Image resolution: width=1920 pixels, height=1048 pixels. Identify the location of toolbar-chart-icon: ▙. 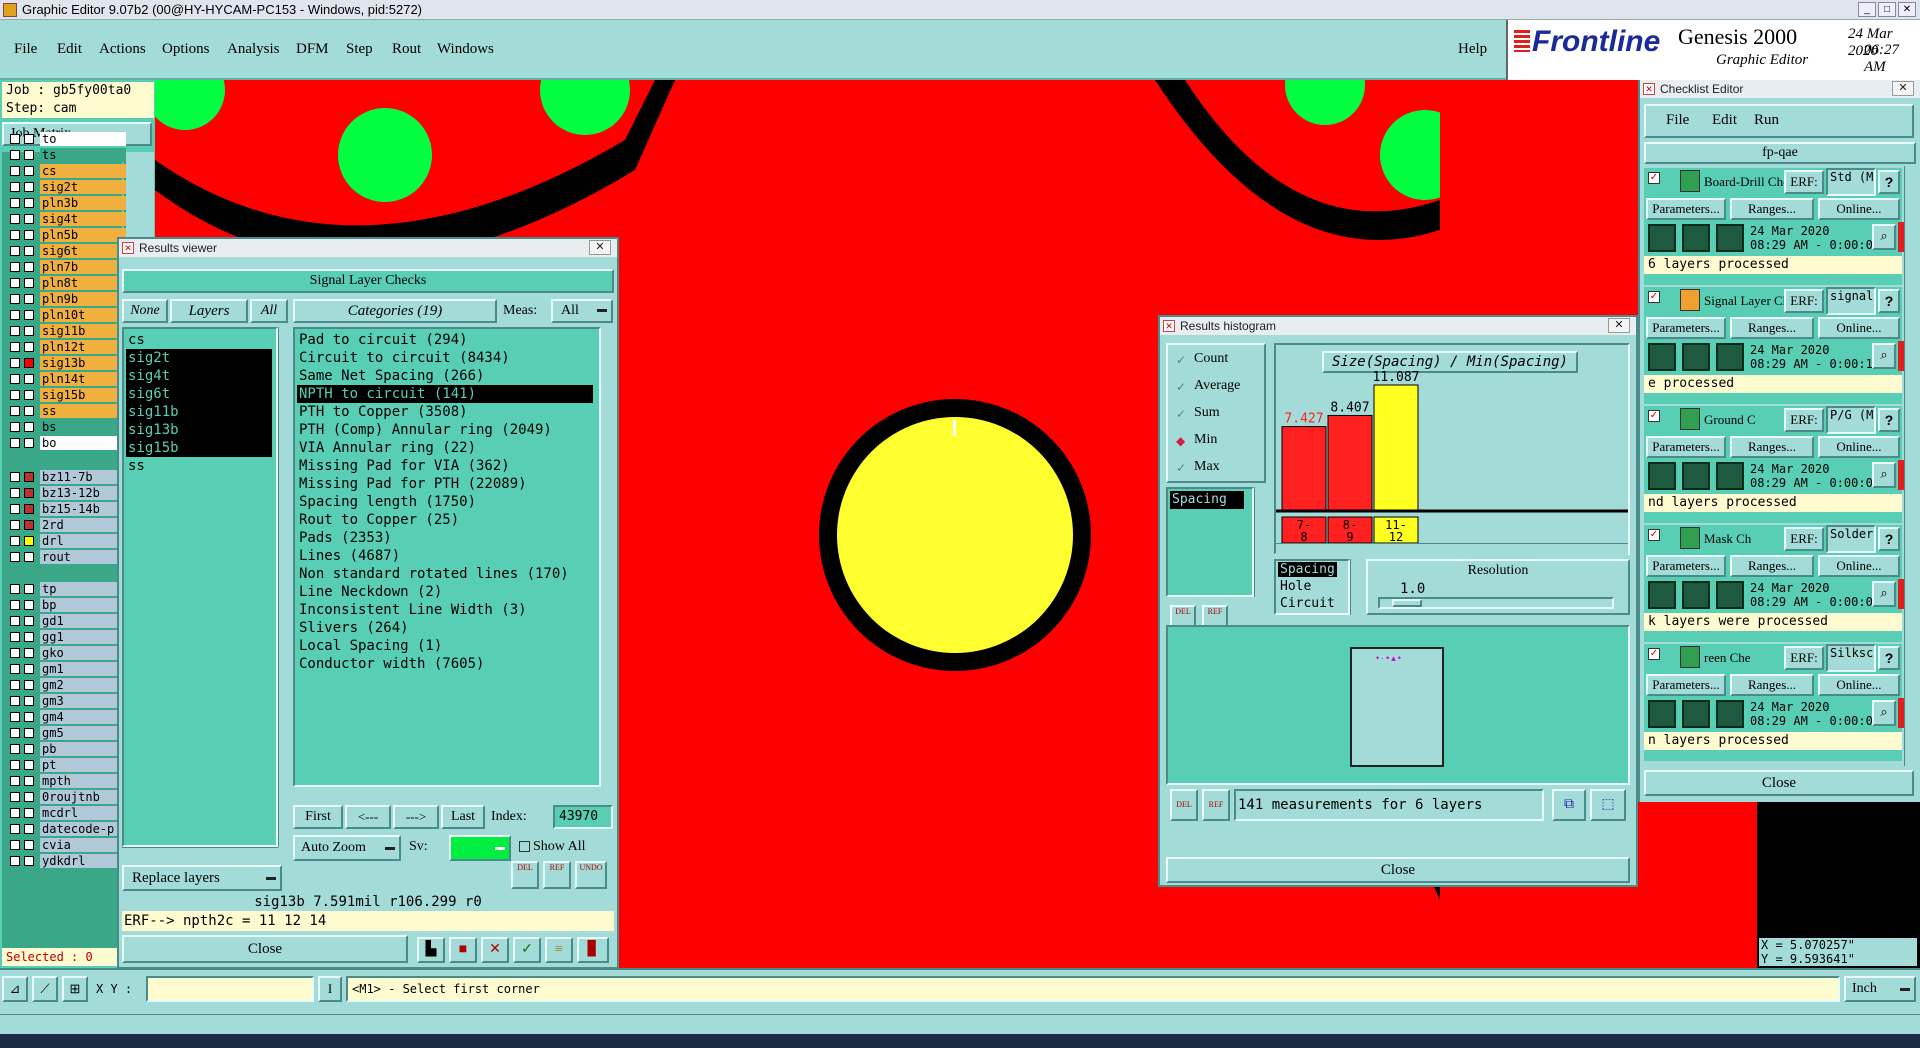
(431, 950).